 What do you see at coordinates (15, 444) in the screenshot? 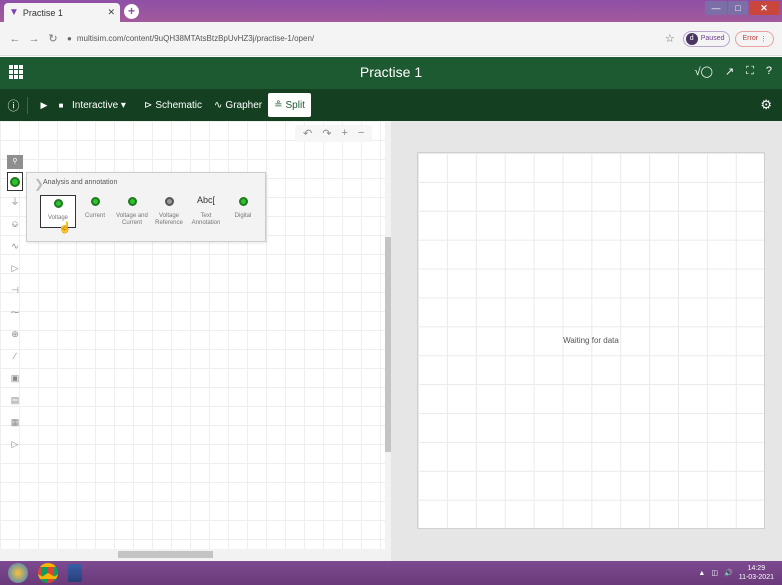
I see `buffer-icon: ▷` at bounding box center [15, 444].